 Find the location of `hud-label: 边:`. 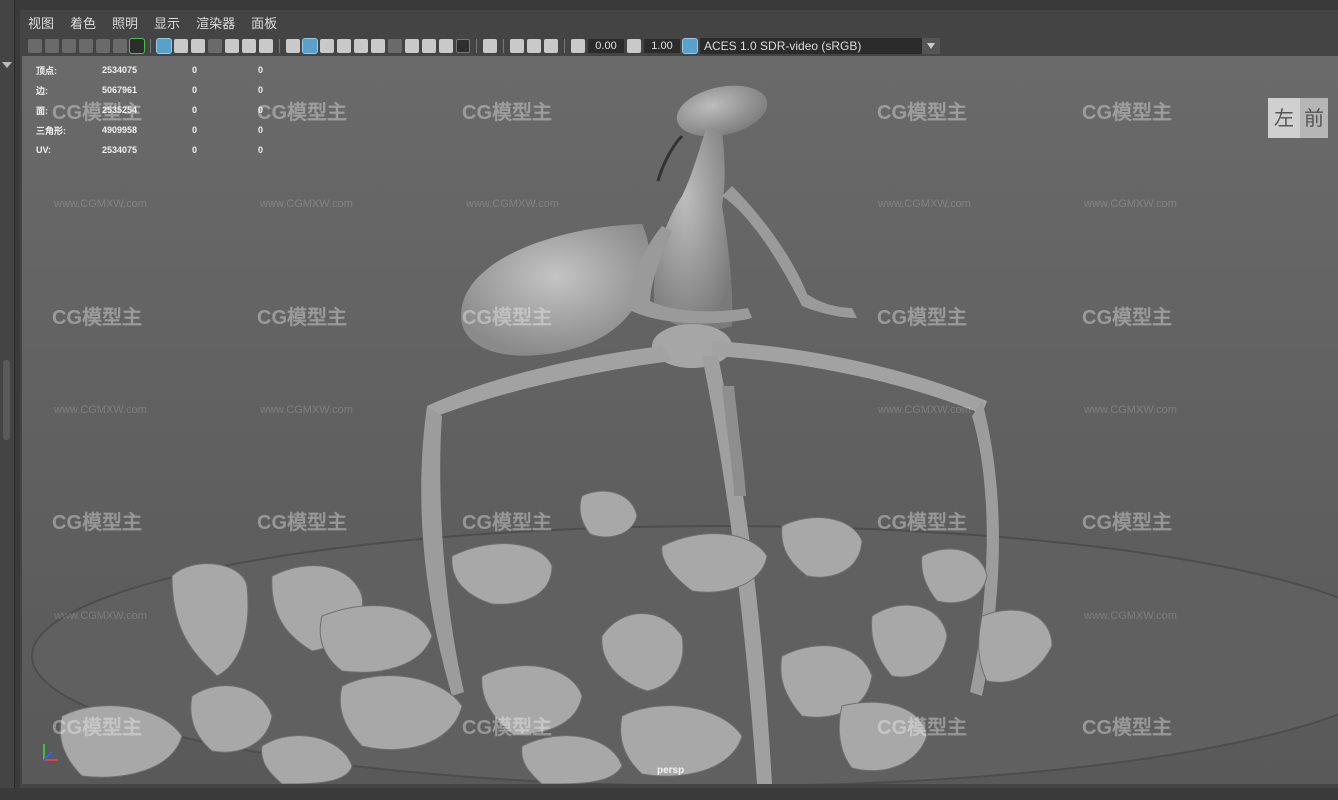

hud-label: 边: is located at coordinates (42, 90).